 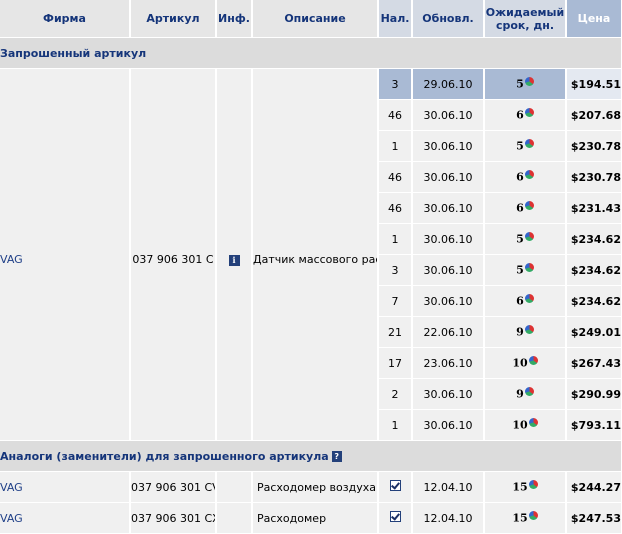 What do you see at coordinates (520, 394) in the screenshot?
I see `expected-days: 9` at bounding box center [520, 394].